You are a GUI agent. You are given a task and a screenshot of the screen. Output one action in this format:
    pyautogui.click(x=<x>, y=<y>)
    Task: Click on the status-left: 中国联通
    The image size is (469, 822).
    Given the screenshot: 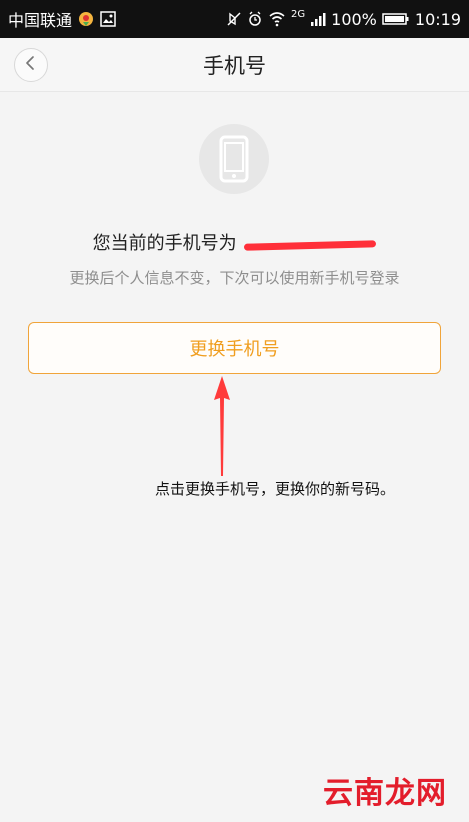 What is the action you would take?
    pyautogui.click(x=62, y=19)
    